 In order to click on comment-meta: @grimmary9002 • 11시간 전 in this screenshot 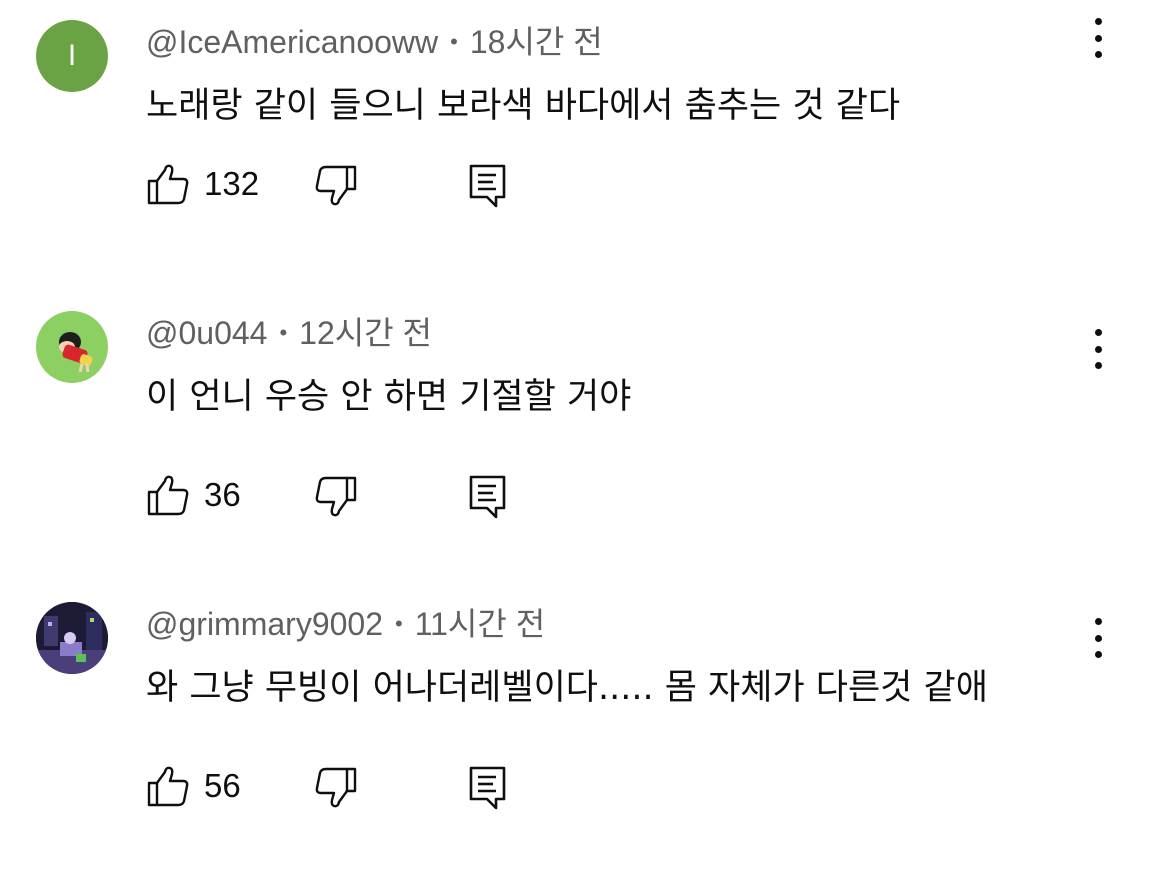, I will do `click(345, 624)`.